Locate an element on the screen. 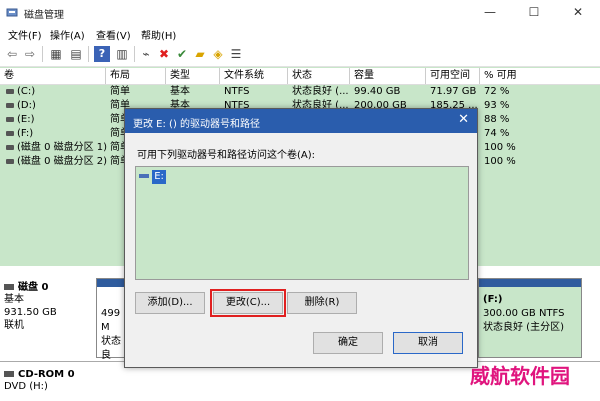  disk-0-info: 磁盘 0 基本 931.50 GB 联机 is located at coordinates (48, 305).